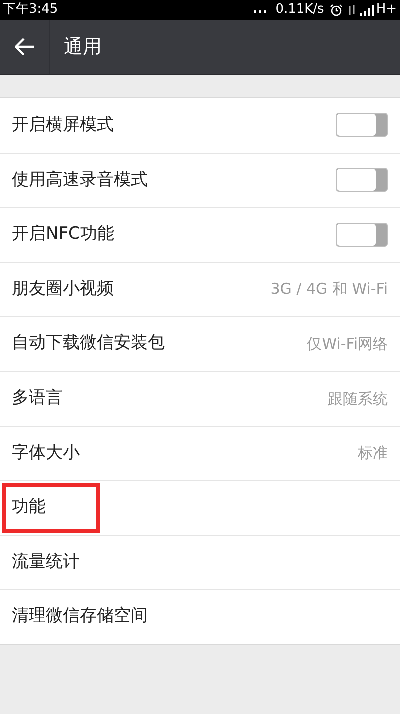 This screenshot has width=400, height=714. I want to click on setting-label: 使用高速录音模式, so click(80, 180).